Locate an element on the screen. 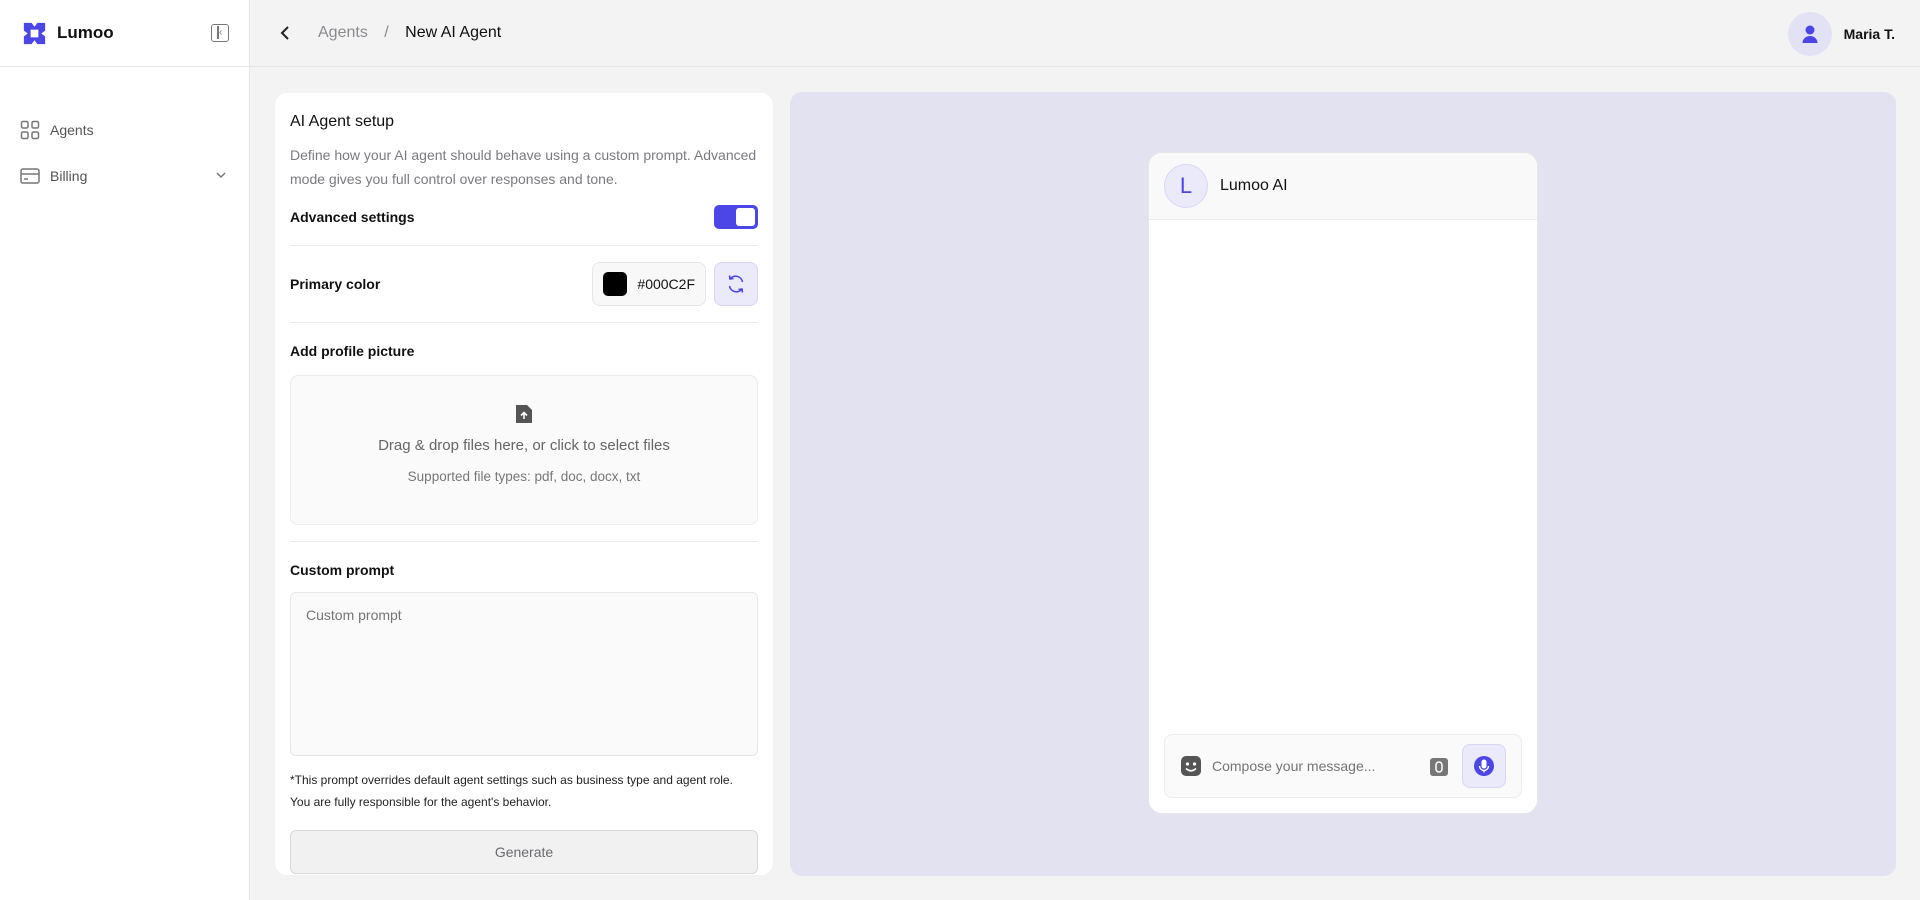 The height and width of the screenshot is (900, 1920). agent-name: Lumoo AI is located at coordinates (1254, 185).